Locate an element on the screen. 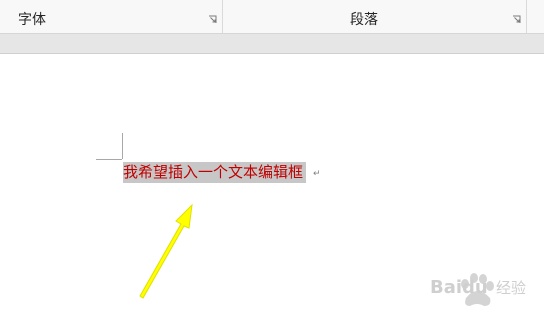  paw-logo-icon: Baidu 经验 is located at coordinates (478, 289).